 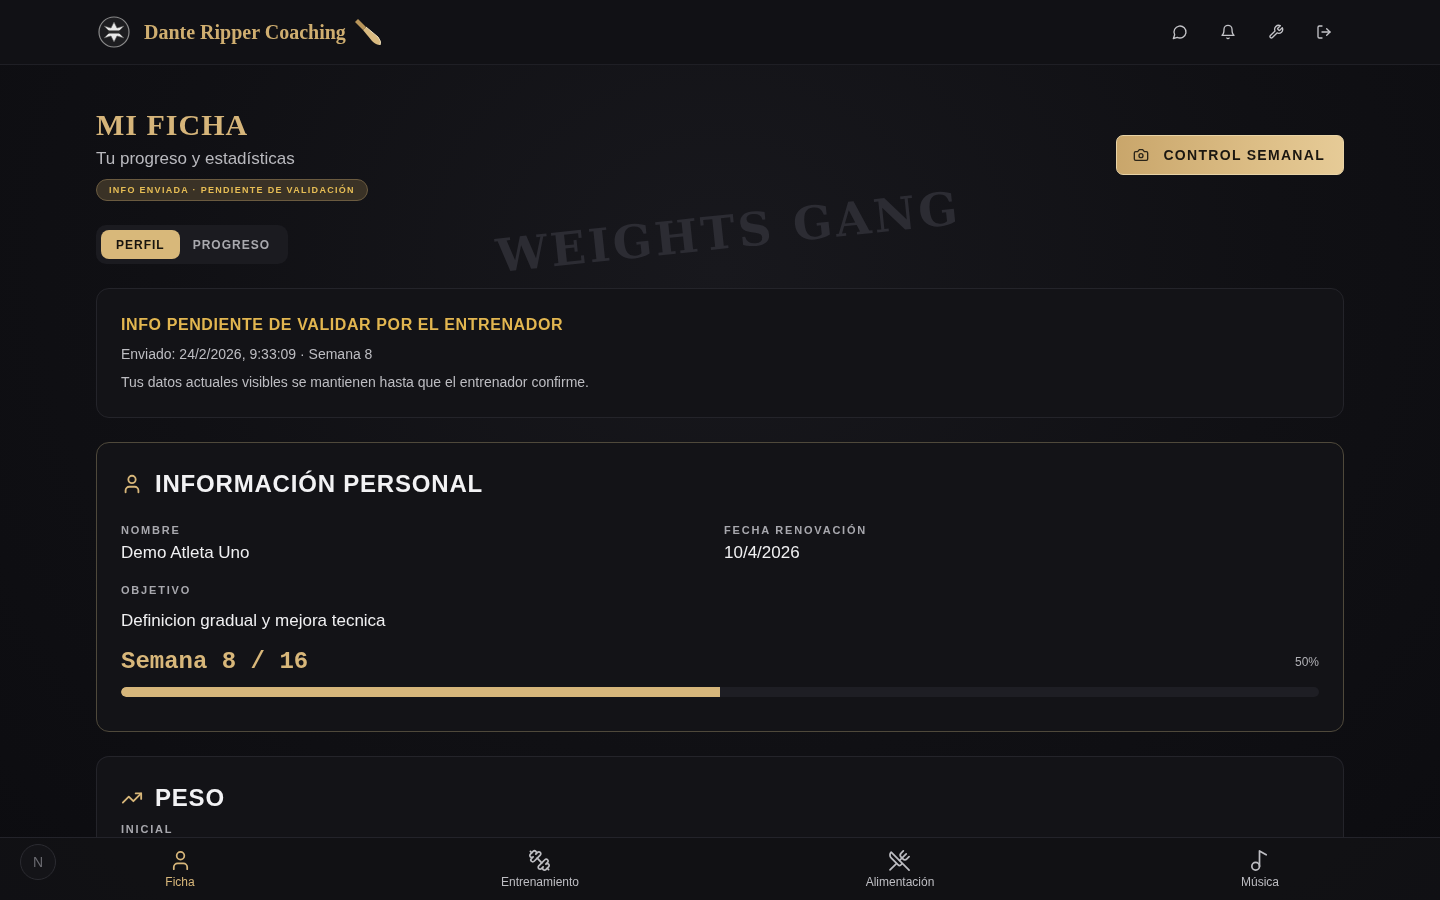 What do you see at coordinates (232, 190) in the screenshot?
I see `status-badge: INFO ENVIADA · PENDIENTE DE VALIDACIÓN` at bounding box center [232, 190].